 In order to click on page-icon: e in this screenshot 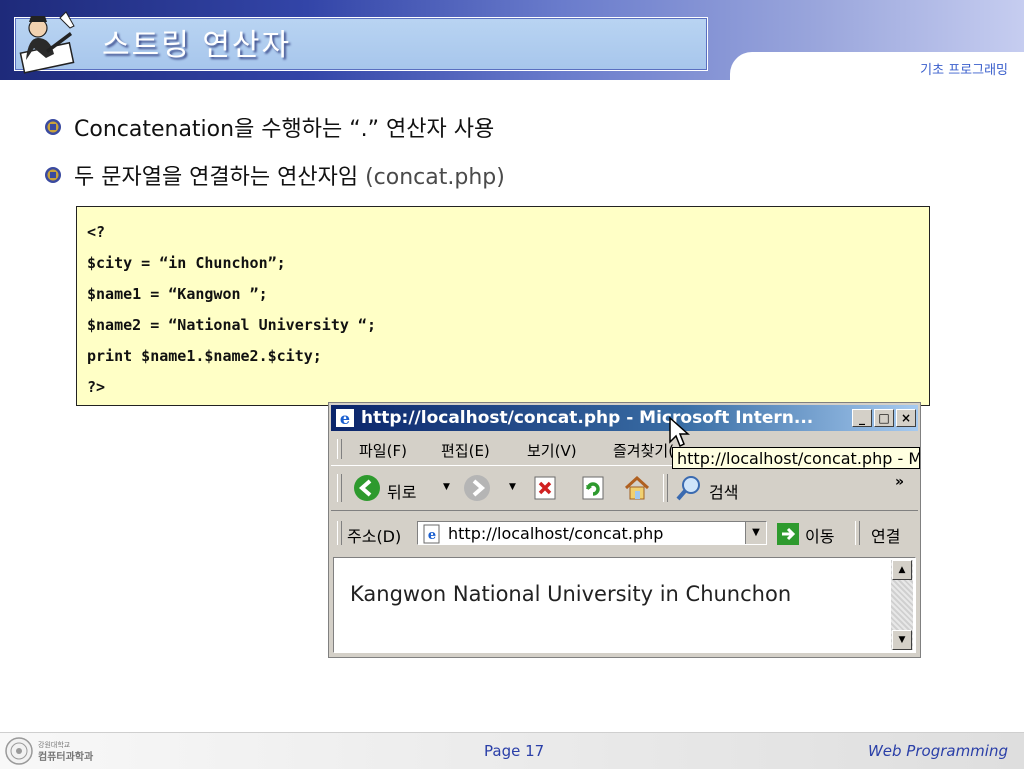, I will do `click(431, 534)`.